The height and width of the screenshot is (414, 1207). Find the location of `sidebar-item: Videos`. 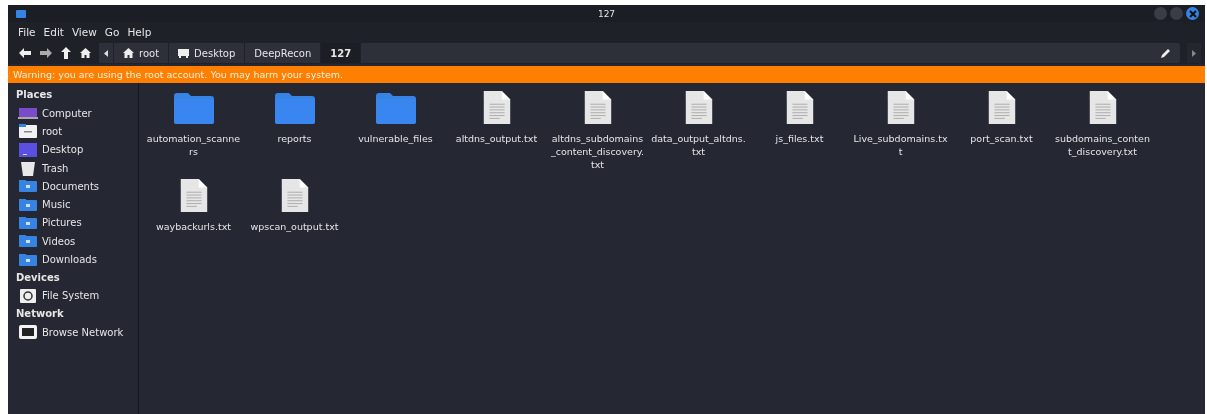

sidebar-item: Videos is located at coordinates (77, 241).